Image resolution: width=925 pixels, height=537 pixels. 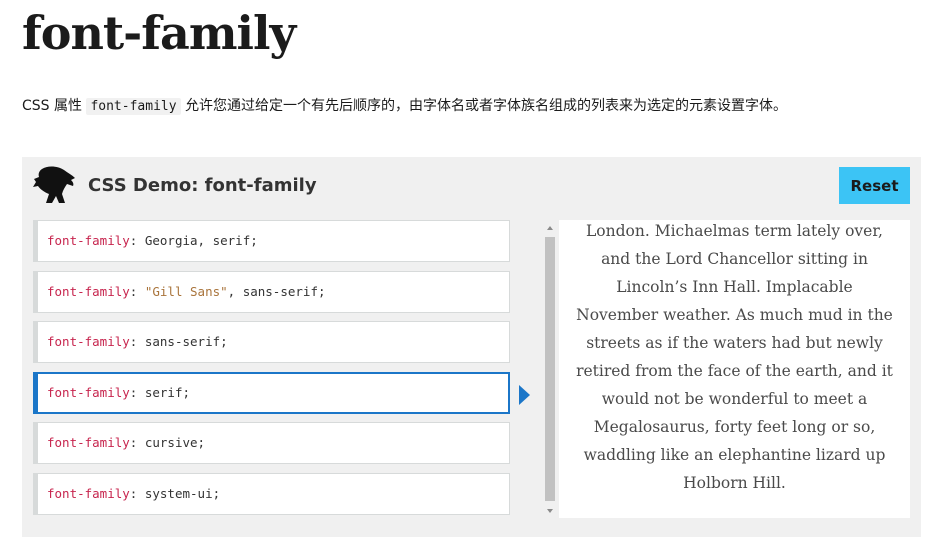 I want to click on page-title: font-family, so click(x=159, y=33).